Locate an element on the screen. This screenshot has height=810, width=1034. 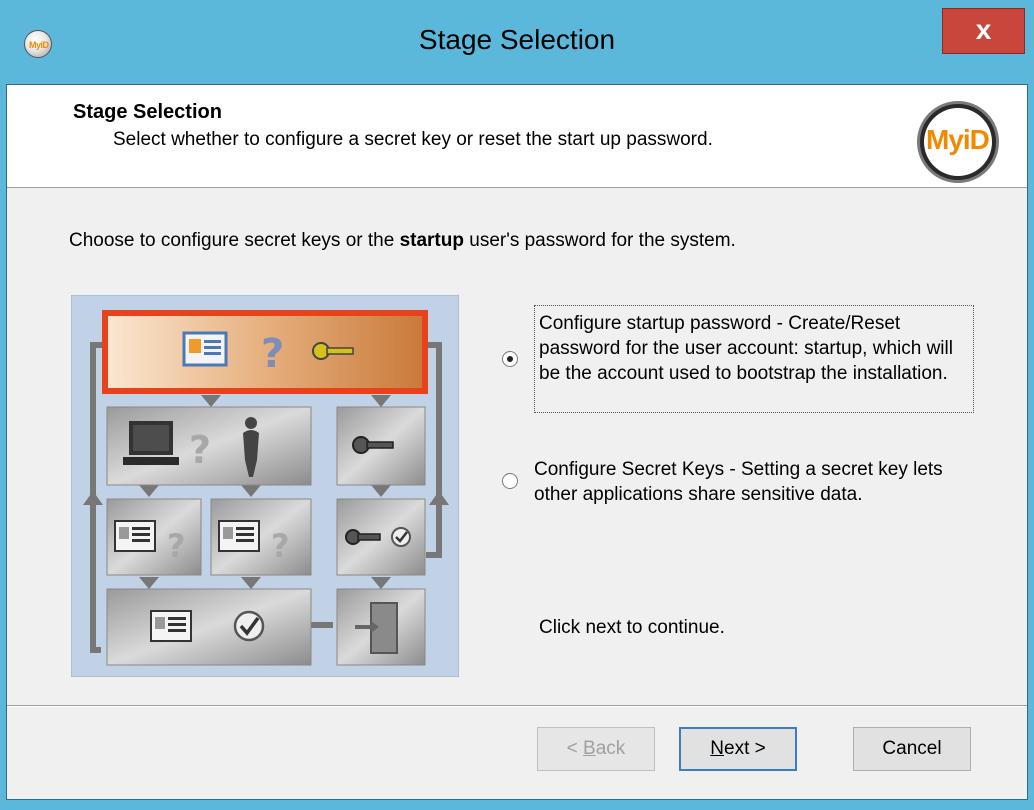
close-button: x is located at coordinates (983, 31).